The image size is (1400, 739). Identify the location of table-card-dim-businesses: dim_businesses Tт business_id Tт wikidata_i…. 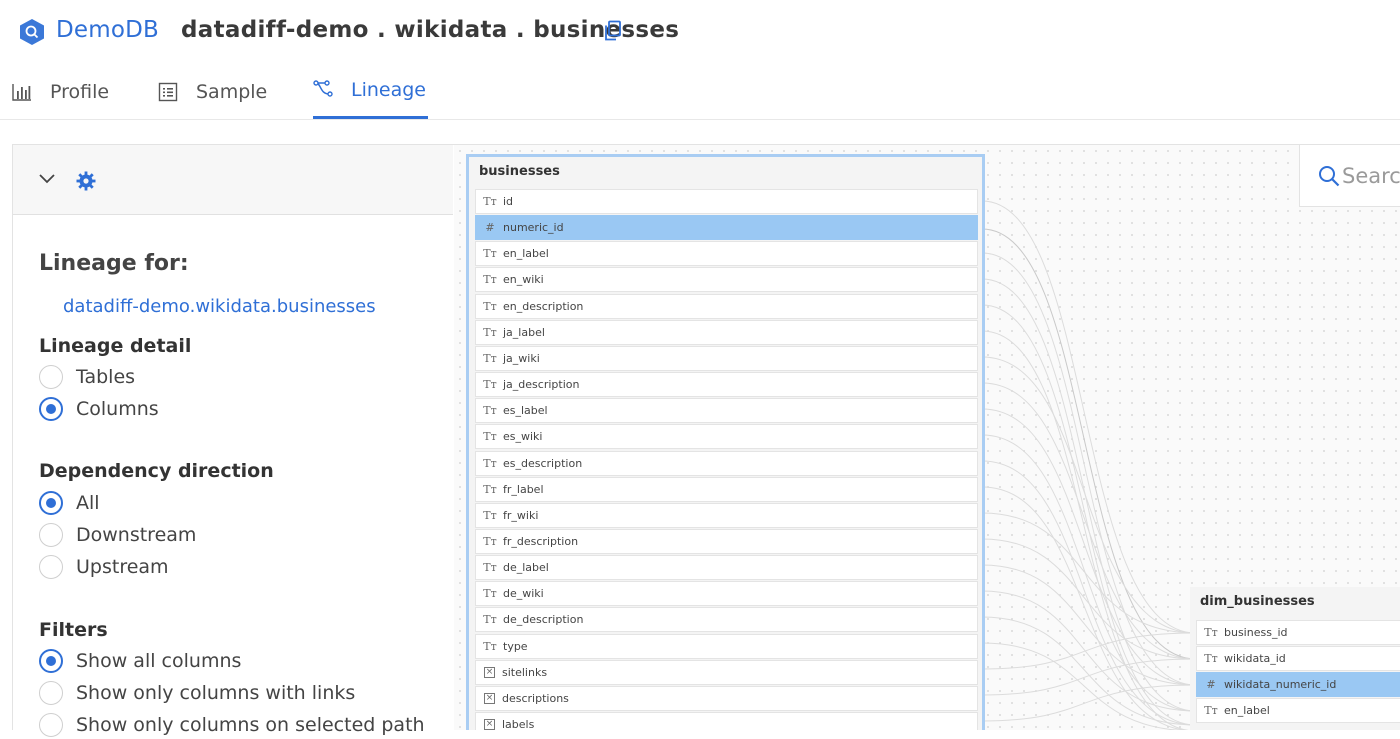
(1295, 658).